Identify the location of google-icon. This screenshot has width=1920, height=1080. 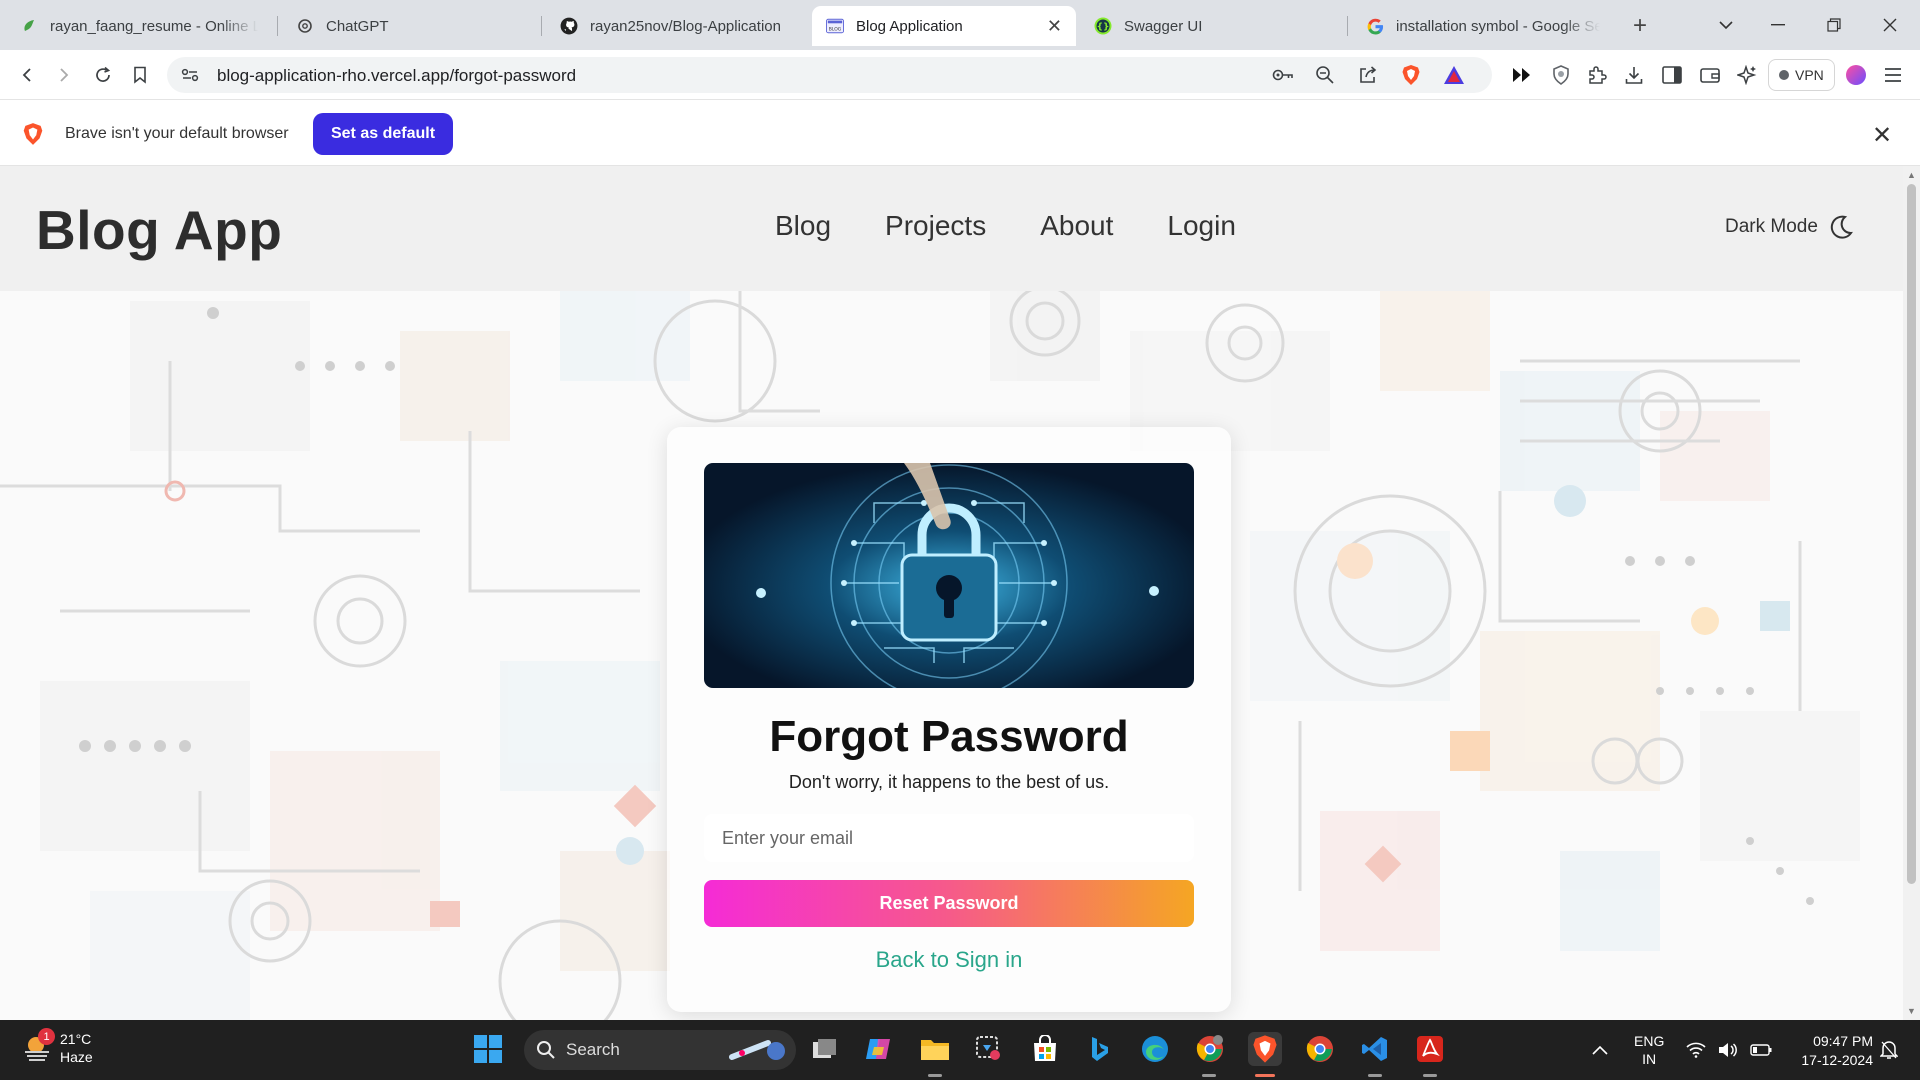
(1375, 26).